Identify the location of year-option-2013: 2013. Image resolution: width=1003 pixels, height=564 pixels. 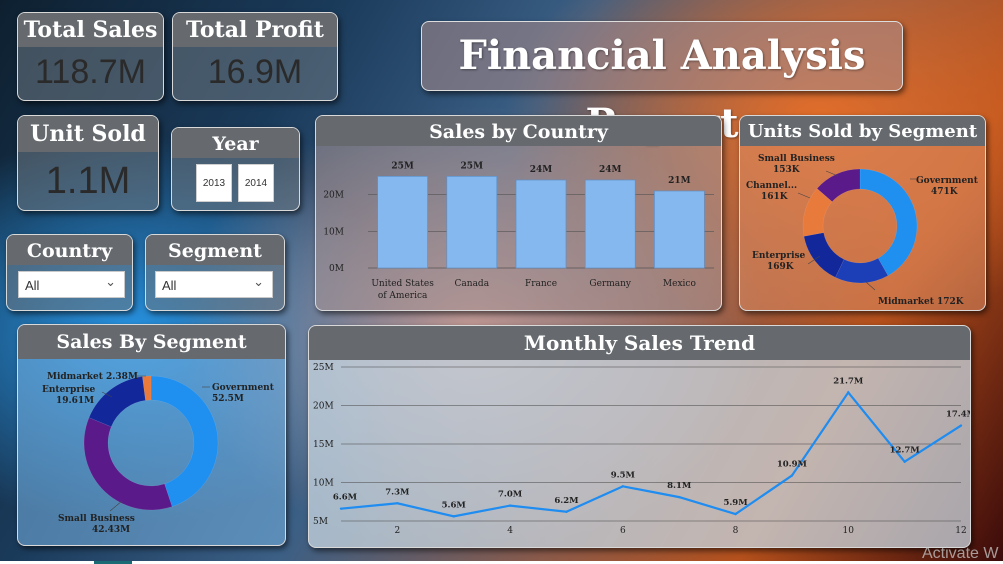
(214, 183).